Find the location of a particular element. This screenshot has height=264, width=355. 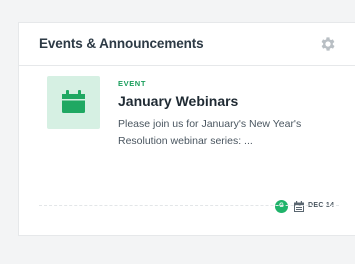

calendar-icon is located at coordinates (73, 101).